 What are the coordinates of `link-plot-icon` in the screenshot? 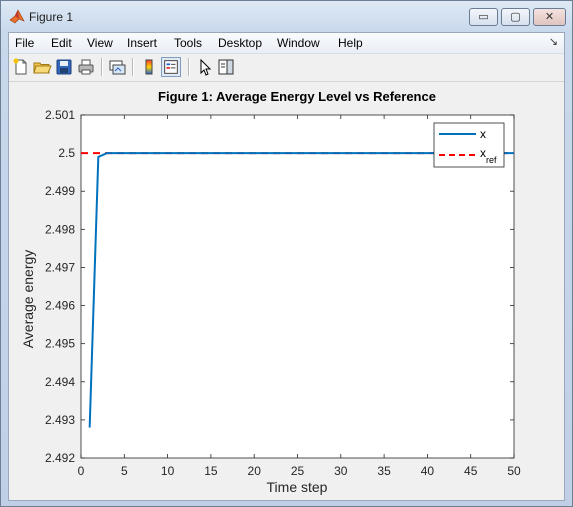 It's located at (117, 67).